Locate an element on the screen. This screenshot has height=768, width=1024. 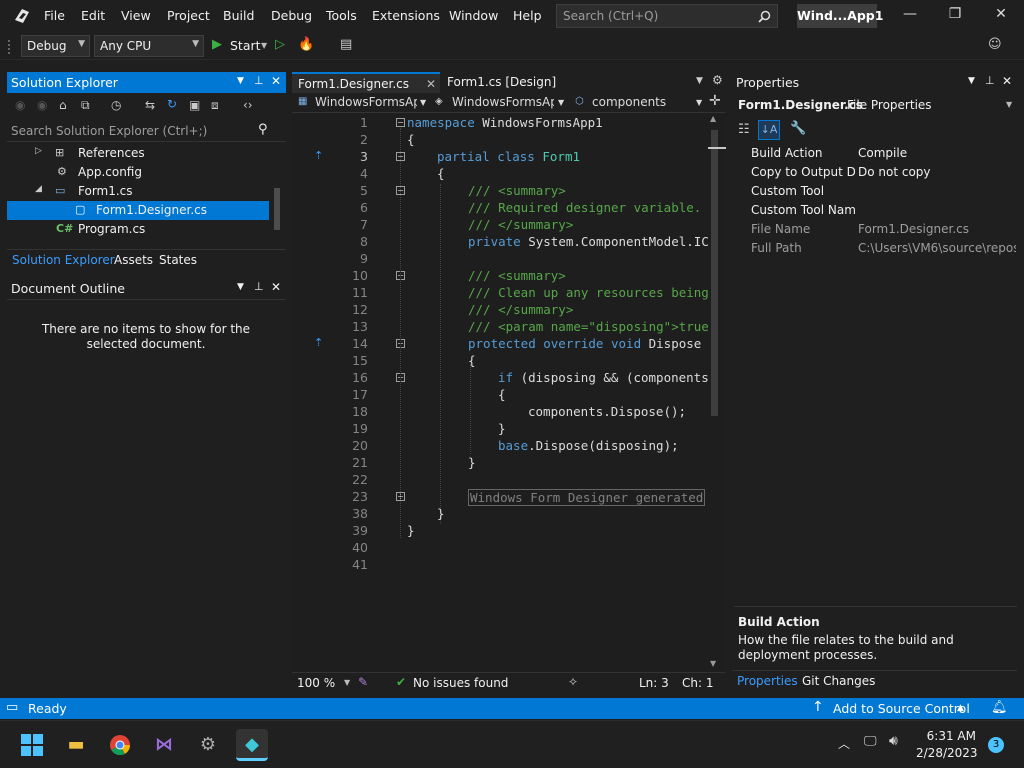
notification-badge: 3 is located at coordinates (996, 745).